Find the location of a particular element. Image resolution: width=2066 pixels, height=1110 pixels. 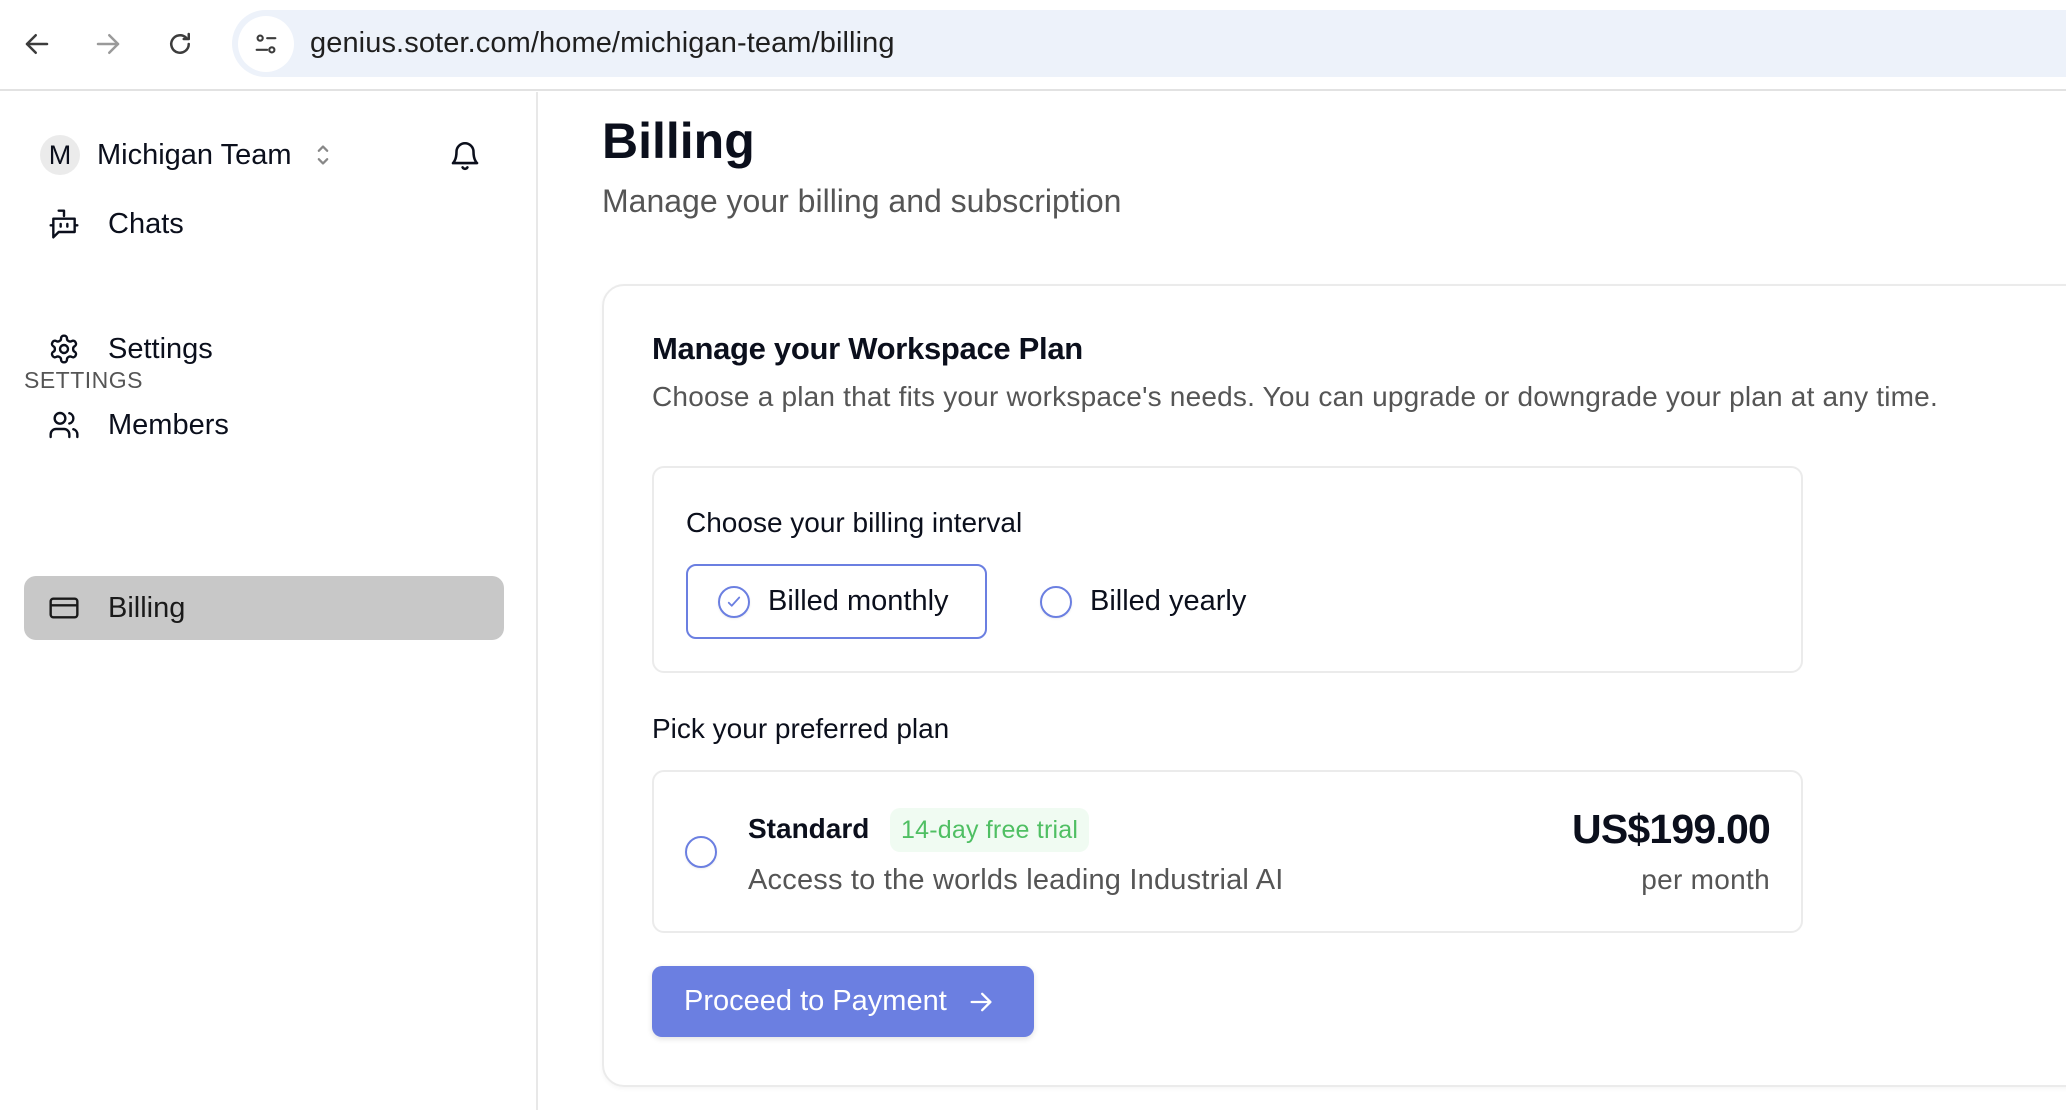

plan-radio is located at coordinates (701, 852).